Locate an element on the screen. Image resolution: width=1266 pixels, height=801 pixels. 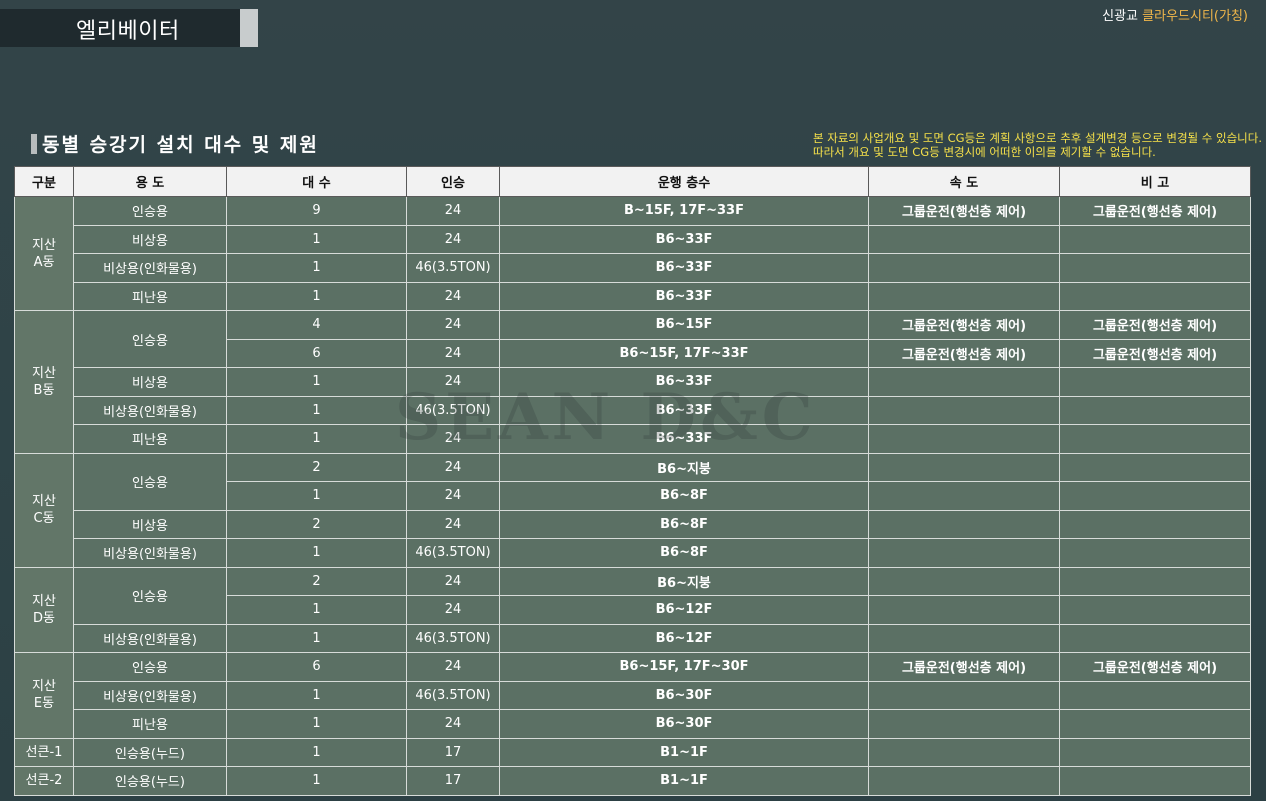
page-title-bar: 엘리베이터 is located at coordinates (120, 28).